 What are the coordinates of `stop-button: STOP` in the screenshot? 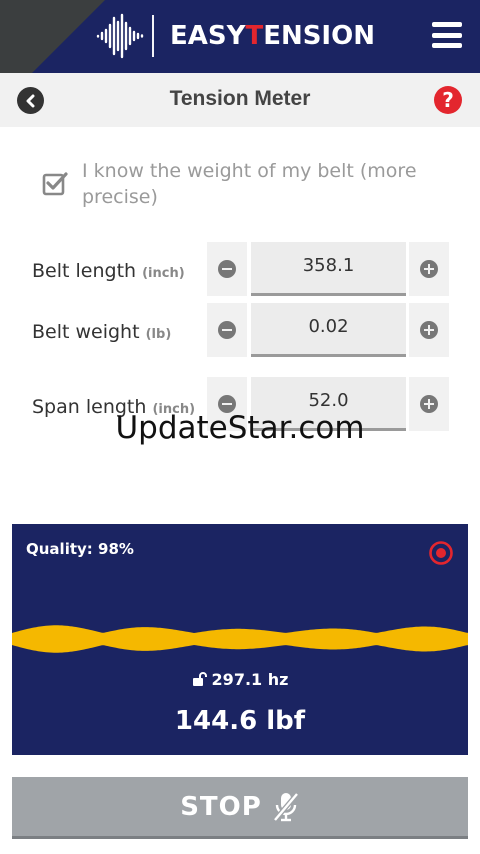 It's located at (240, 808).